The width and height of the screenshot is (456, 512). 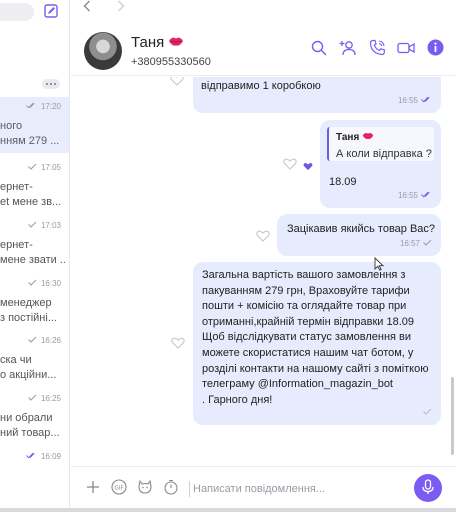 What do you see at coordinates (361, 229) in the screenshot?
I see `message-text: Зацікавив якийсь товар Вас?` at bounding box center [361, 229].